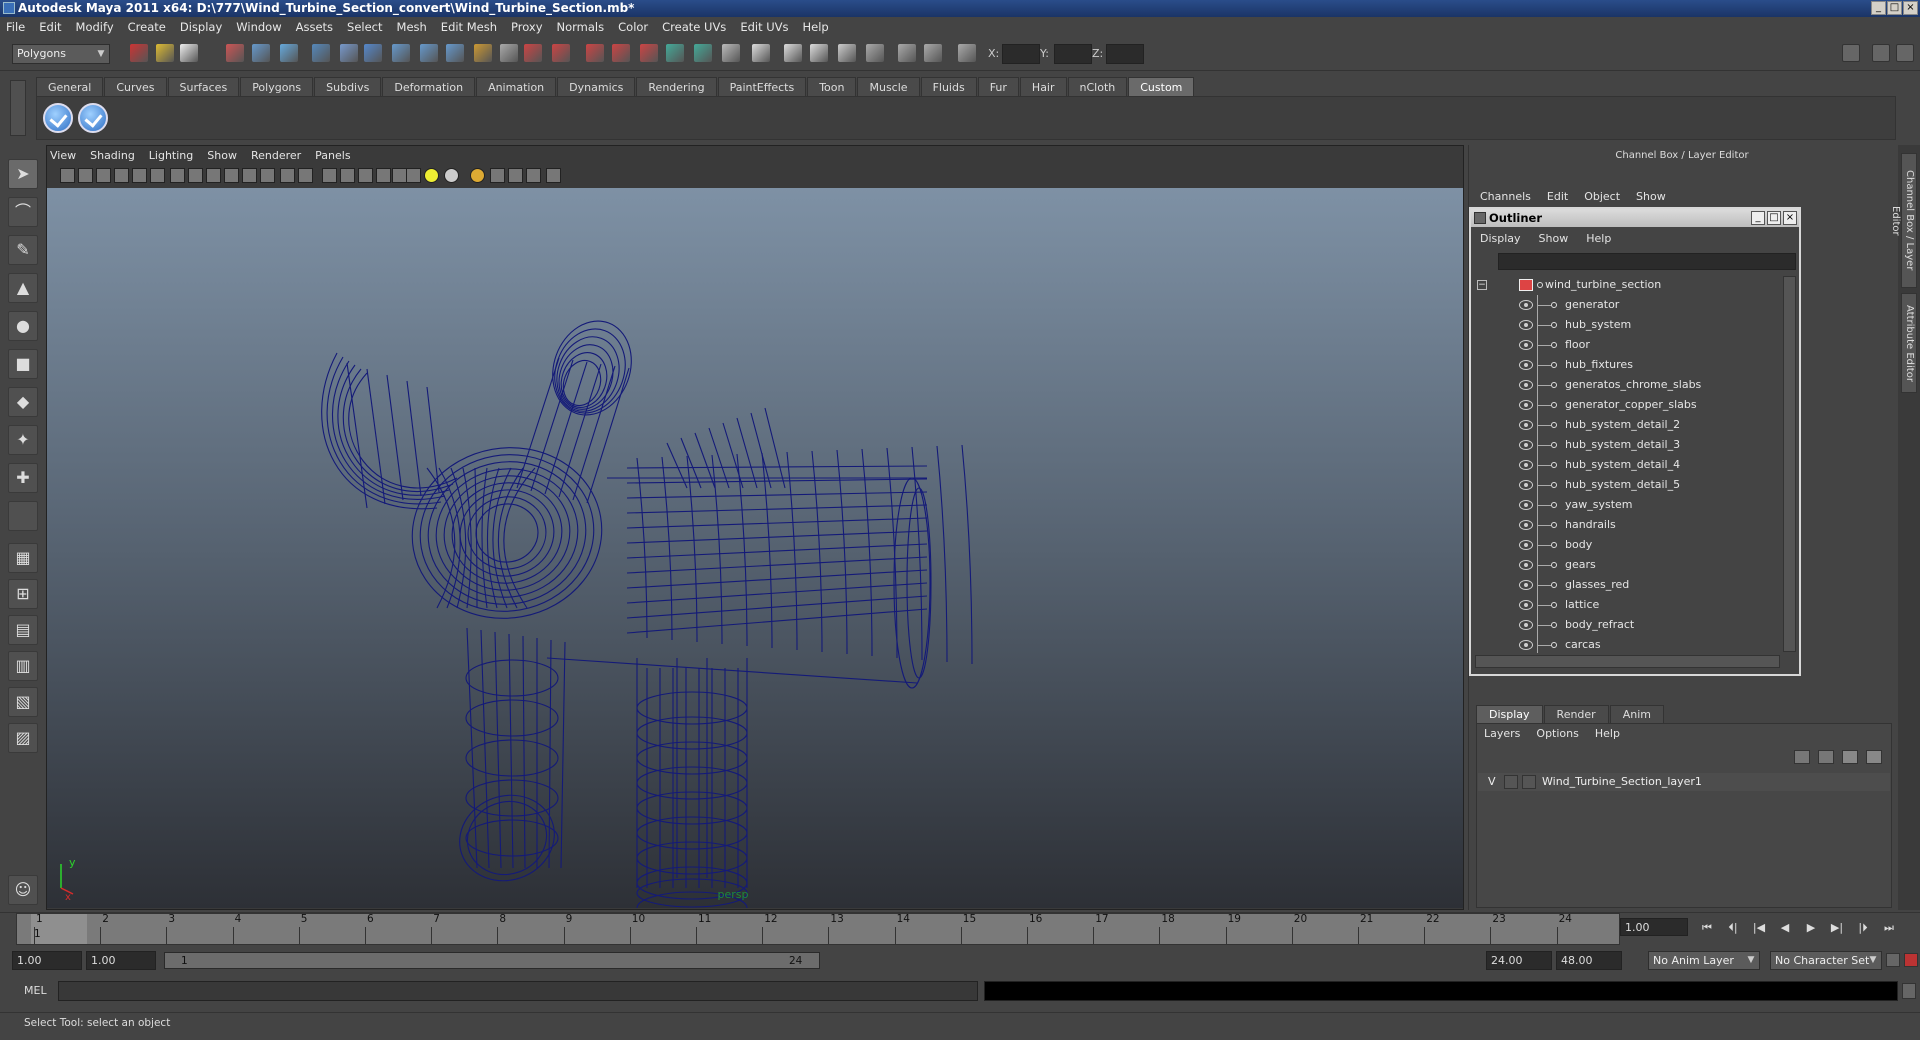 The image size is (1920, 1040). Describe the element at coordinates (1910, 8) in the screenshot. I see `close-button: ×` at that location.